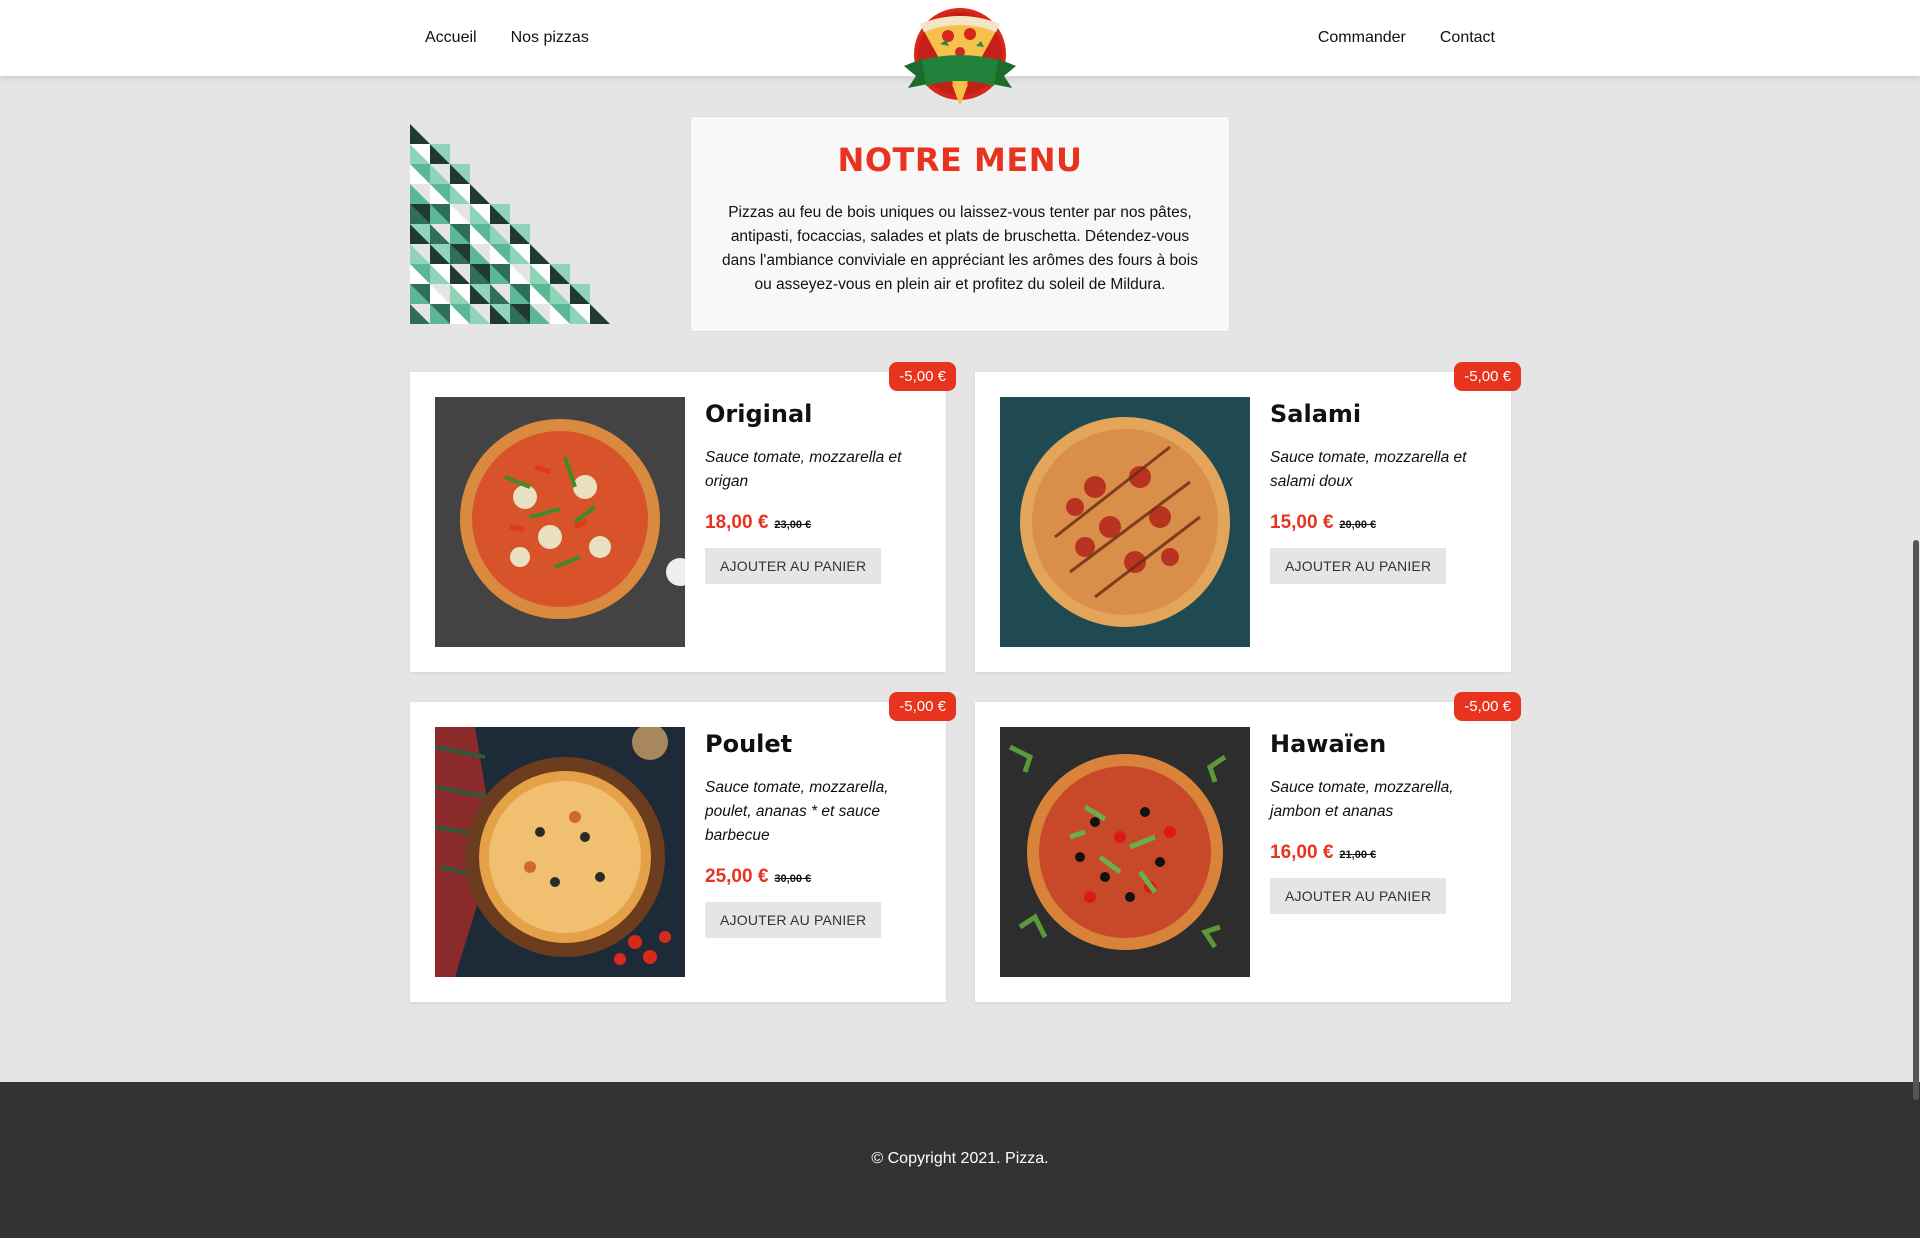  Describe the element at coordinates (737, 522) in the screenshot. I see `pizza-price: 18,00 €` at that location.